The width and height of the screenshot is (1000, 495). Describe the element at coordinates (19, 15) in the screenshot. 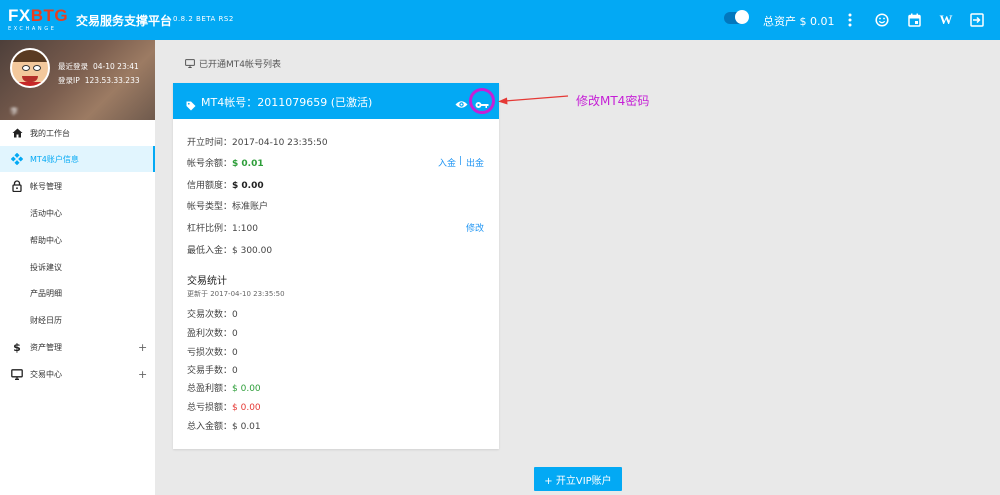

I see `logo-text-fx: FX` at that location.